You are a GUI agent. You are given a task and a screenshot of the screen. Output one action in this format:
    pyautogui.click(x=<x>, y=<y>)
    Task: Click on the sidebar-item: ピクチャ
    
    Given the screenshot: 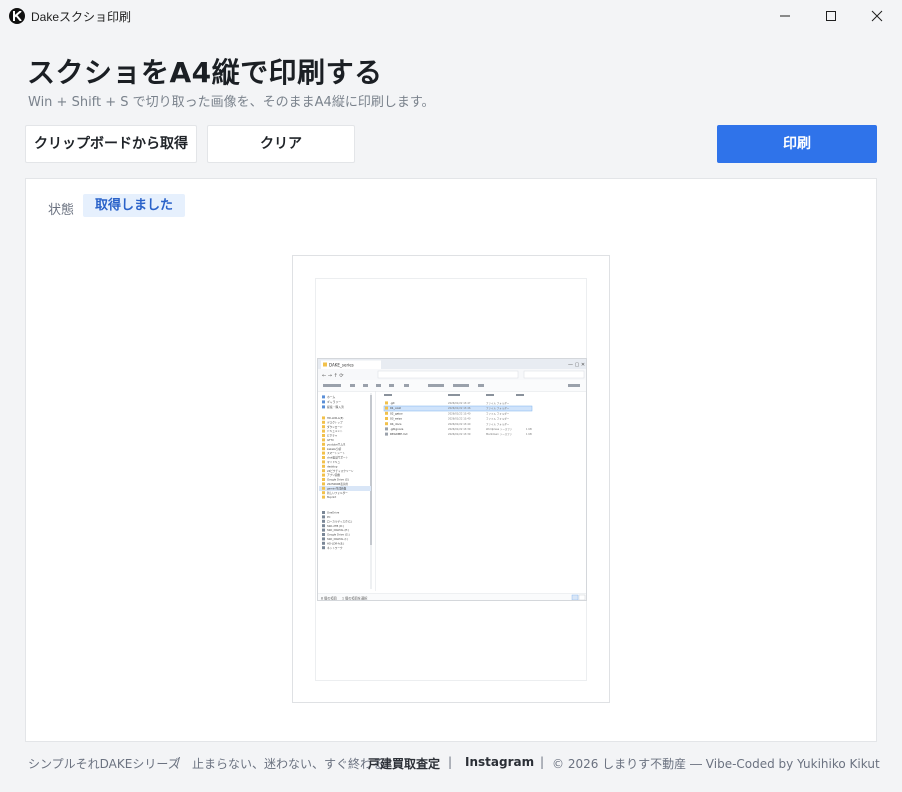 What is the action you would take?
    pyautogui.click(x=332, y=436)
    